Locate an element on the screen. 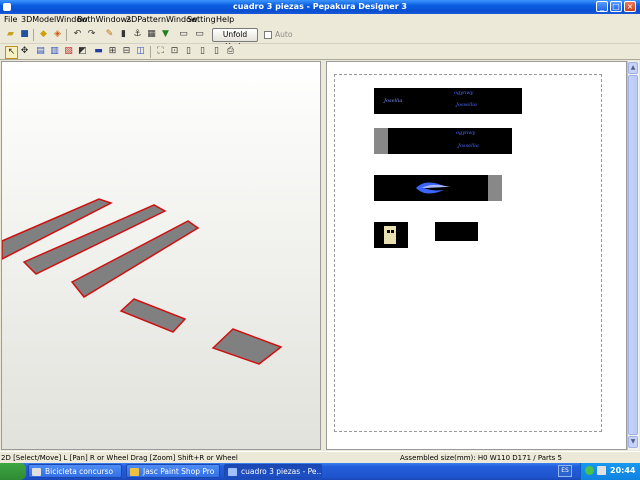 This screenshot has height=480, width=640. cube-icon: ◈ is located at coordinates (57, 34).